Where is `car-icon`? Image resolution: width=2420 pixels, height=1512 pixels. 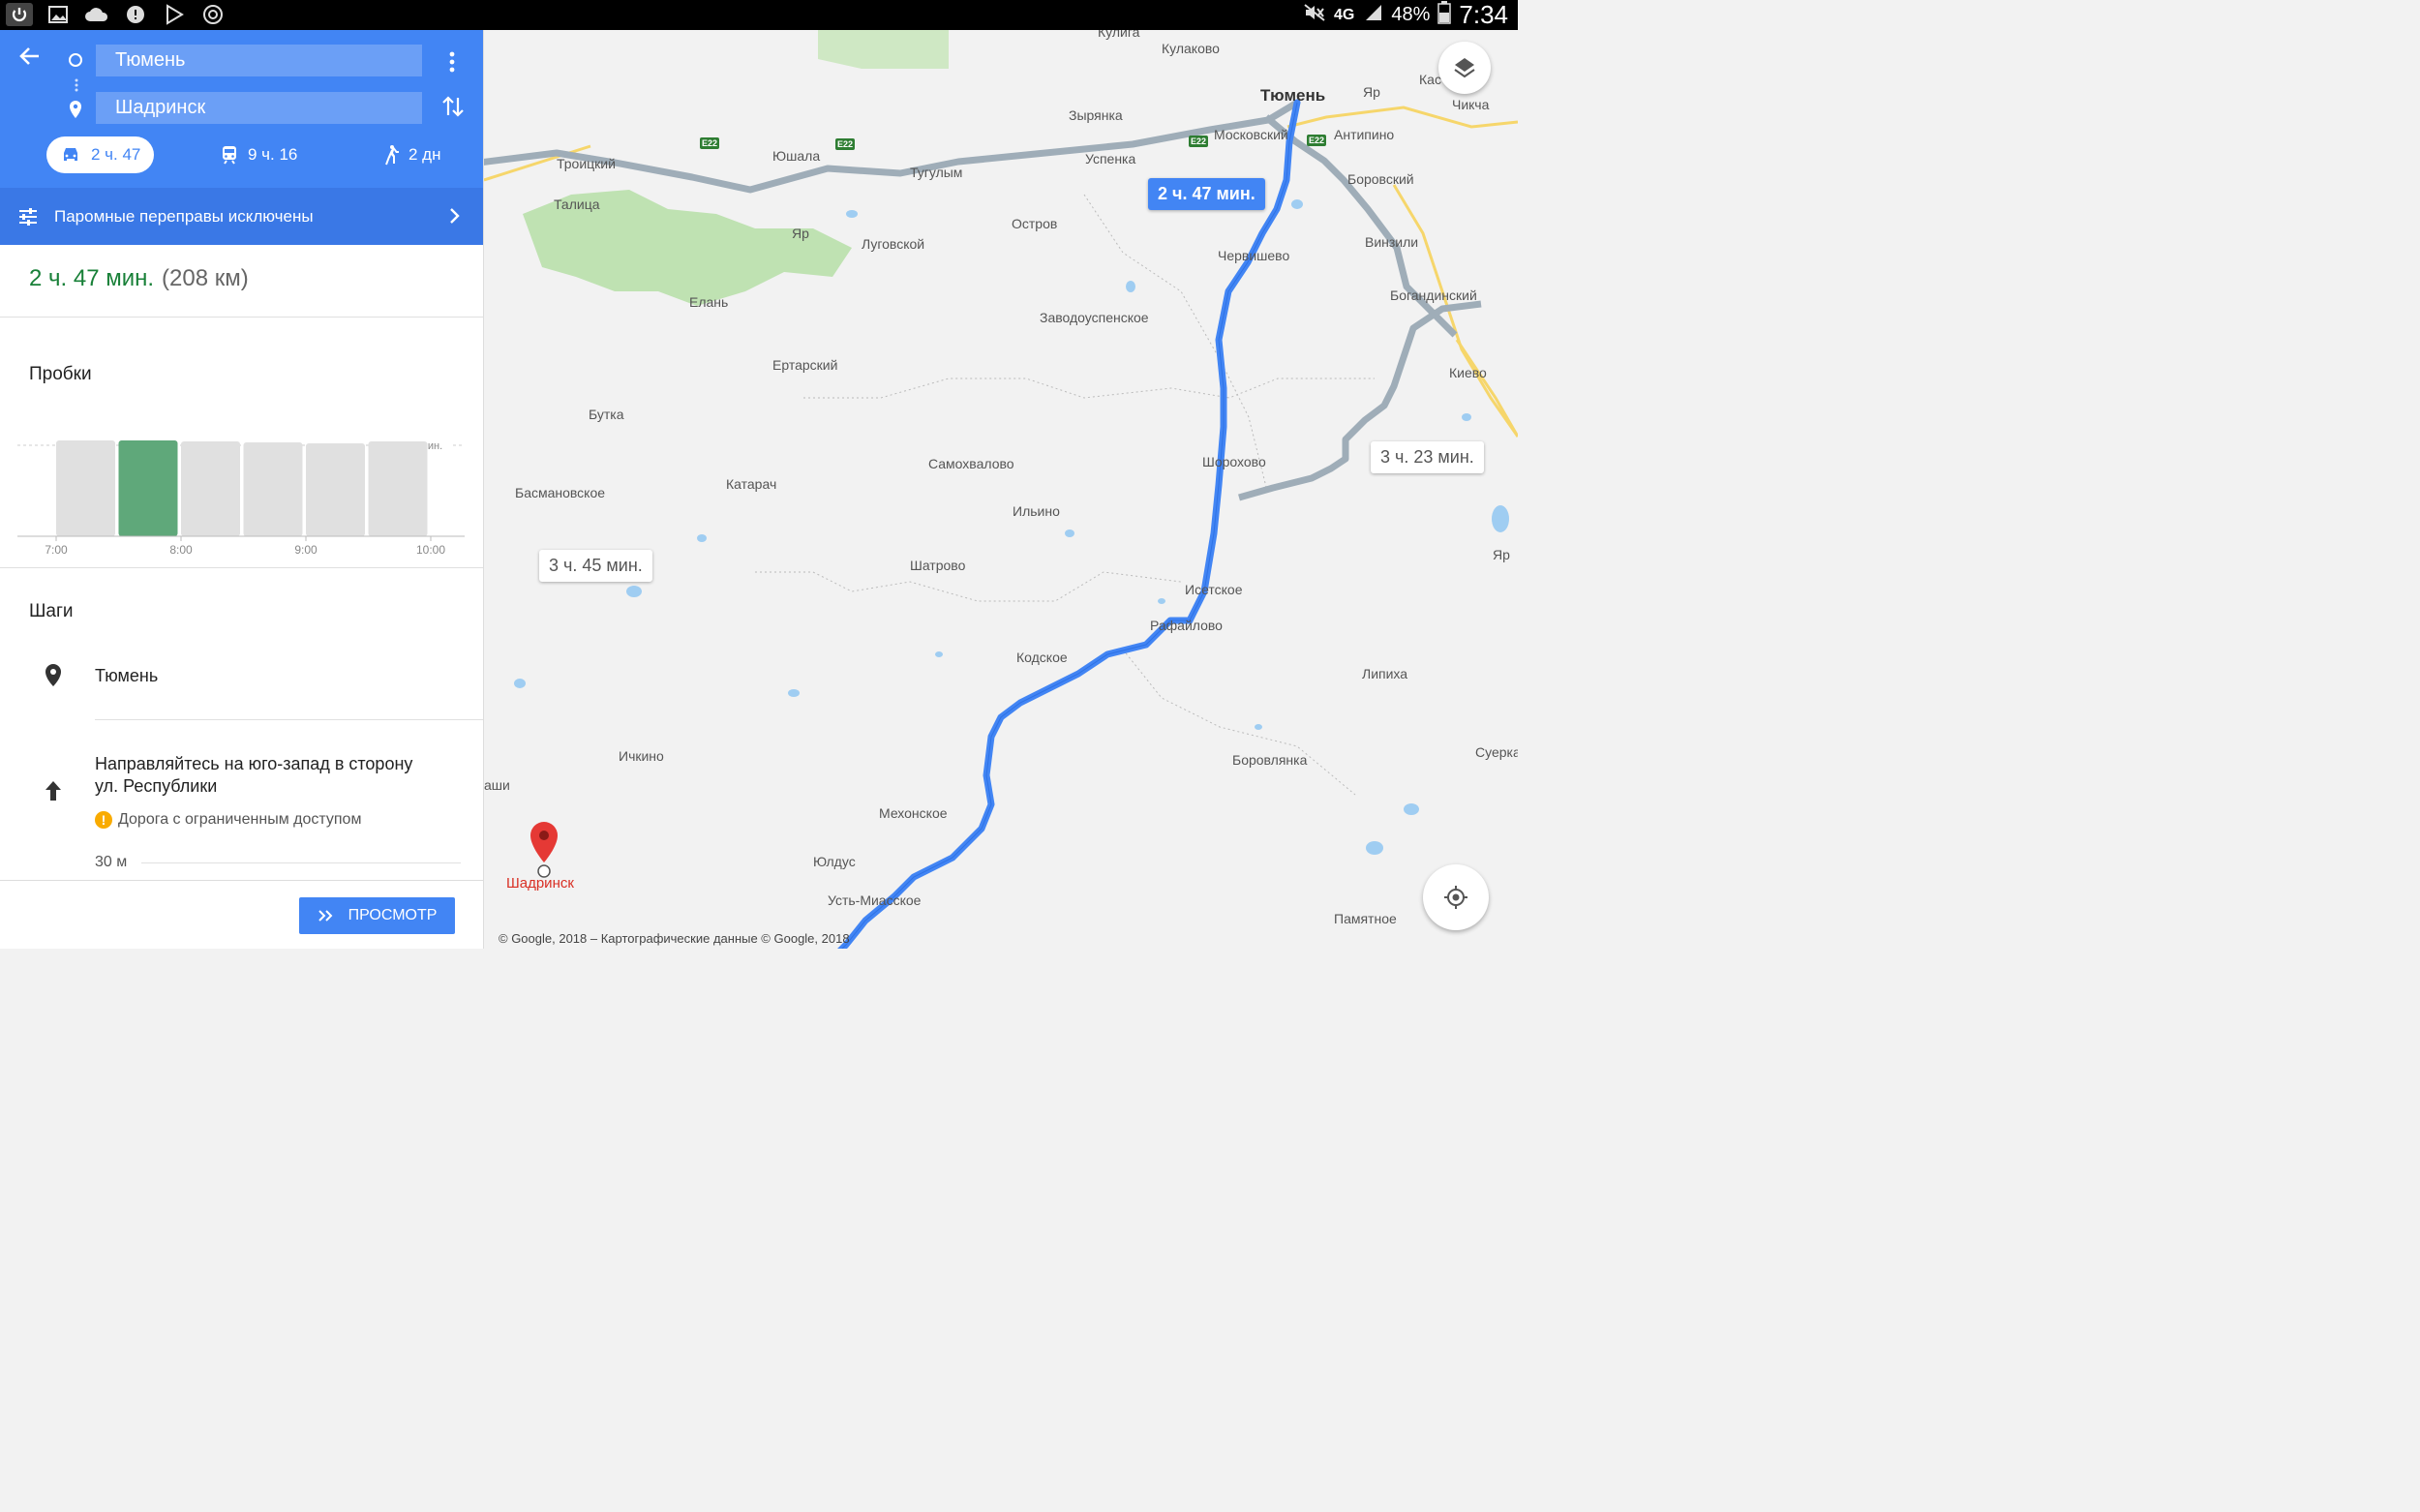
car-icon is located at coordinates (70, 154).